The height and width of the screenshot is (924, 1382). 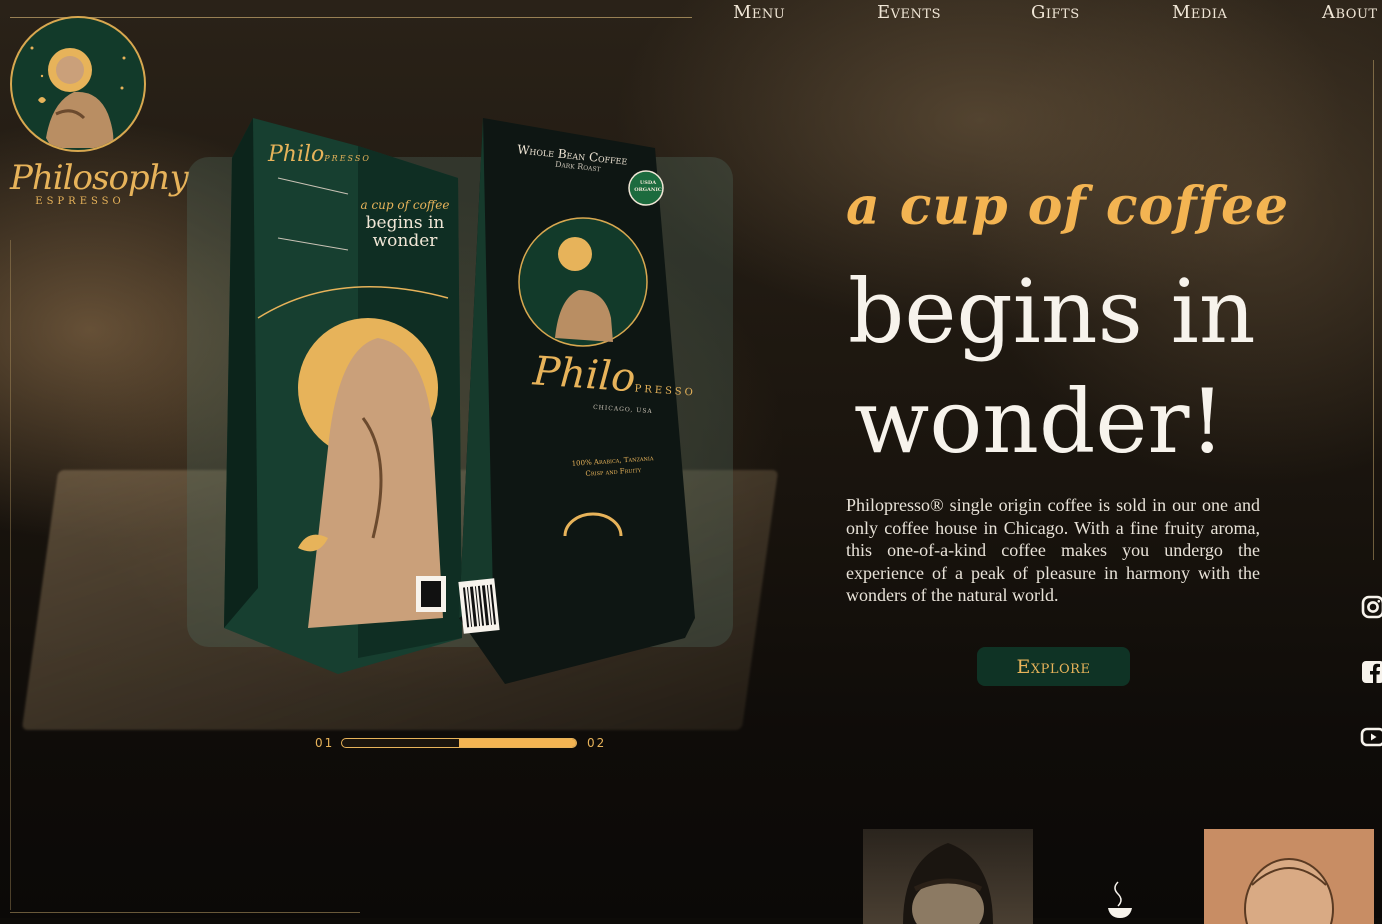 I want to click on brand-logo: Philosophy ESPRESSO, so click(x=99, y=111).